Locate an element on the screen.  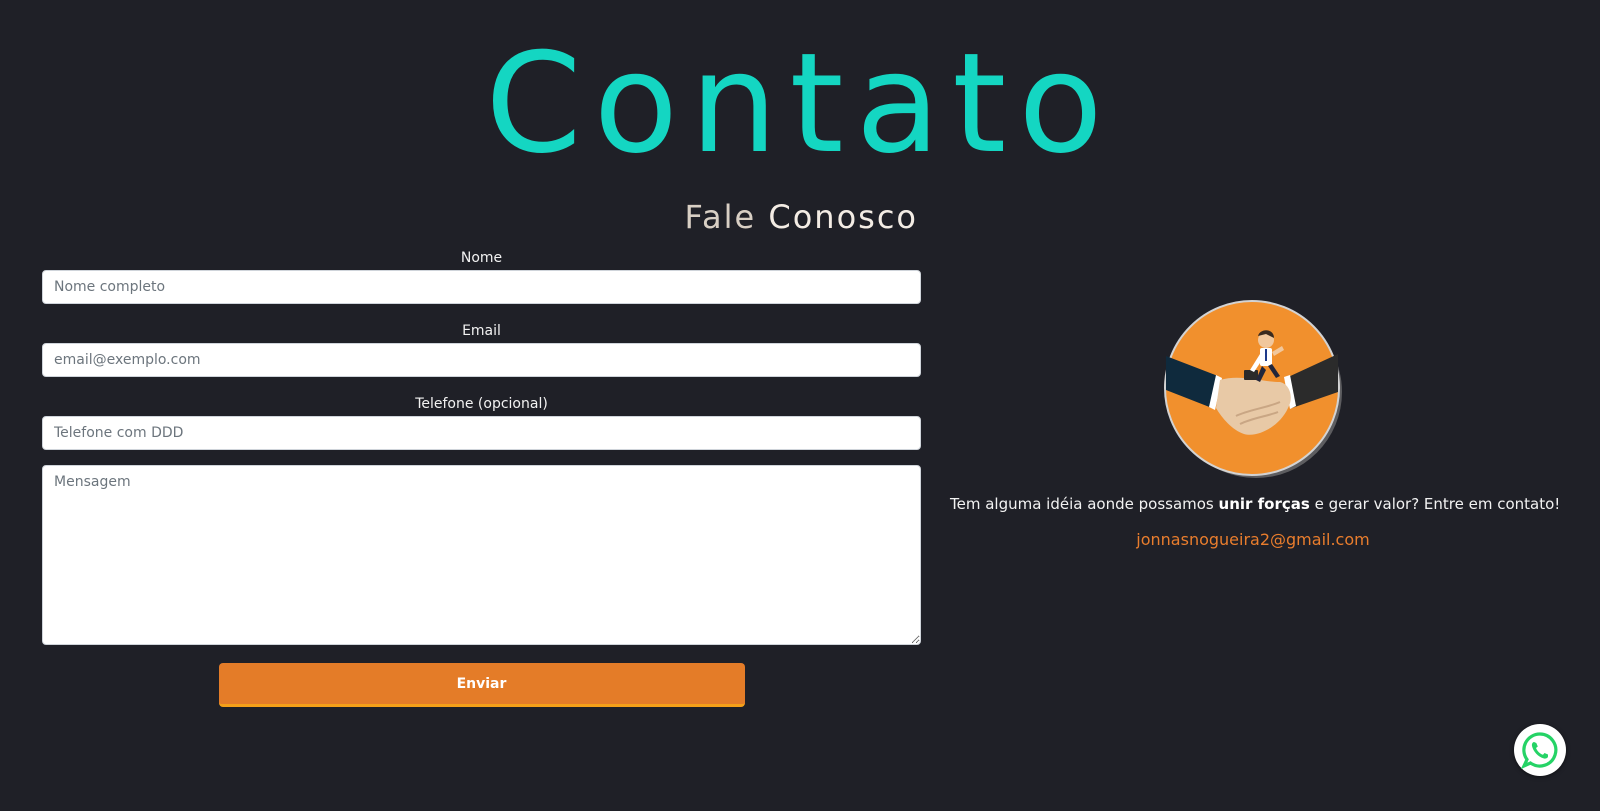
phone-label: Telefone (opcional) is located at coordinates (481, 404).